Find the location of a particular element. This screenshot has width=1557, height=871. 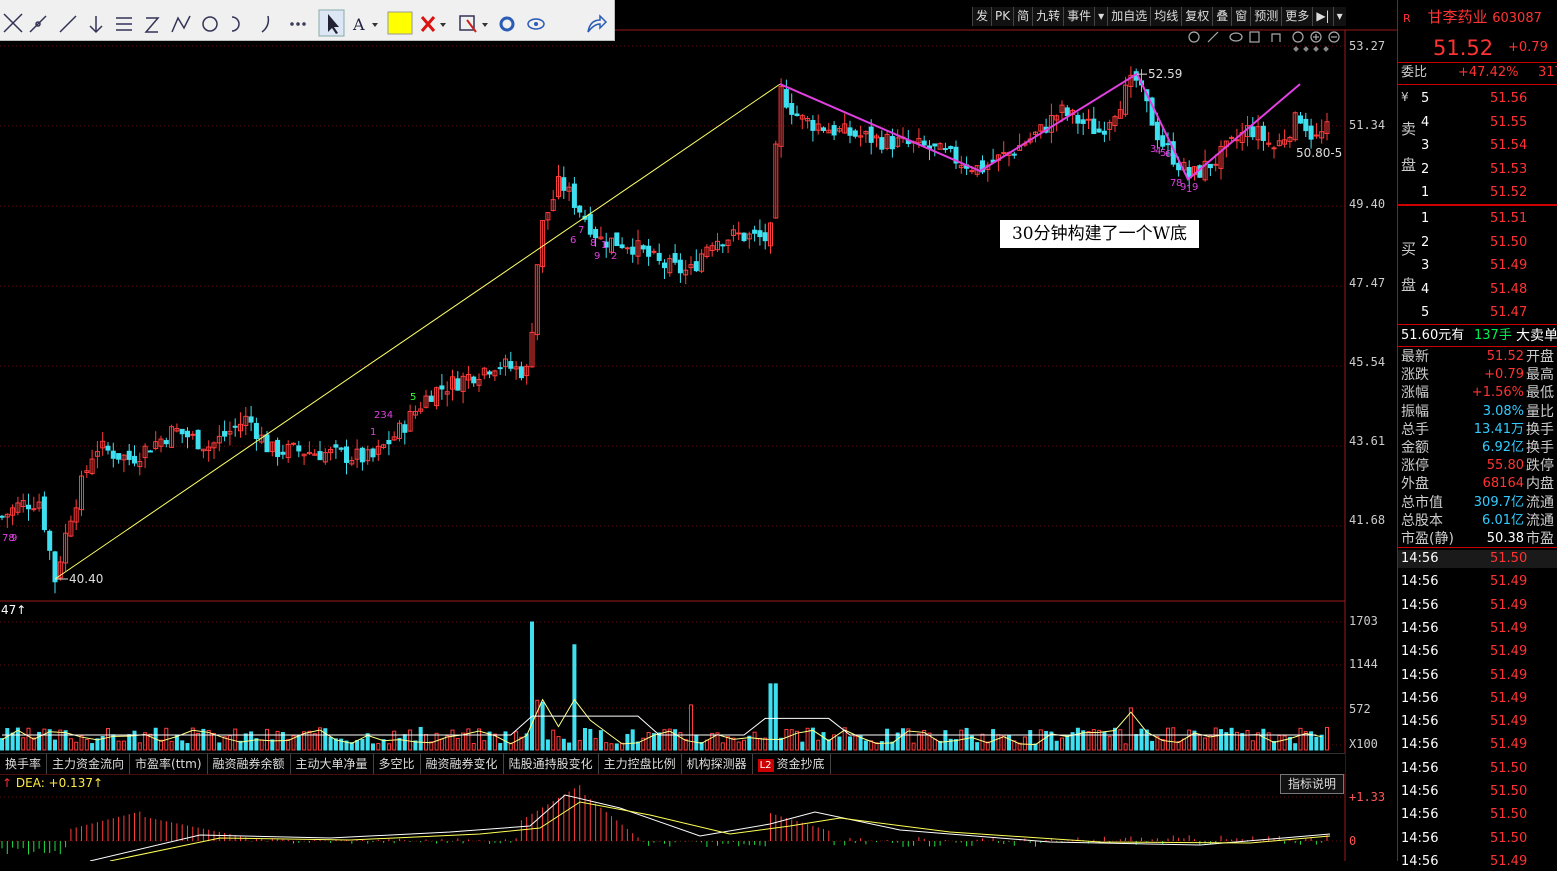

quote-key2: 内盘 is located at coordinates (1540, 484).